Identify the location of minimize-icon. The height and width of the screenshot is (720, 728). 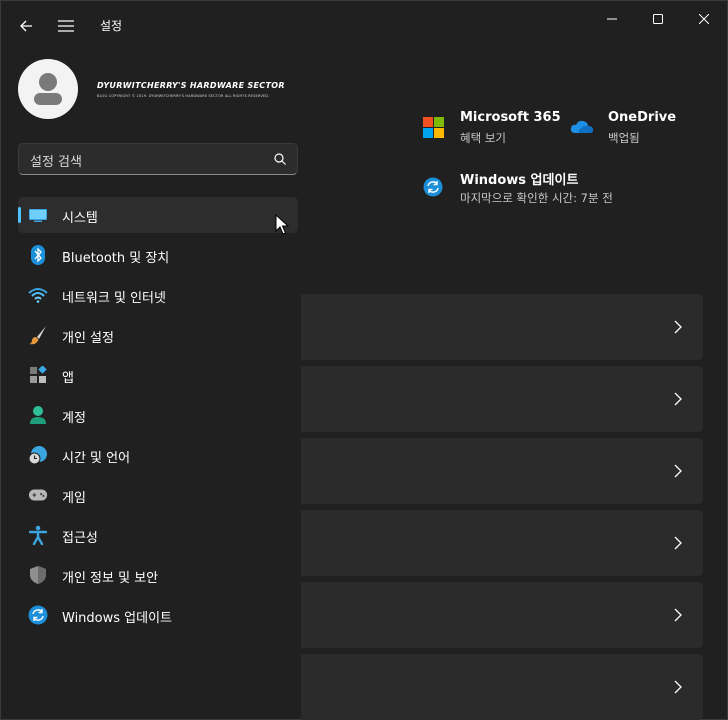
(612, 19).